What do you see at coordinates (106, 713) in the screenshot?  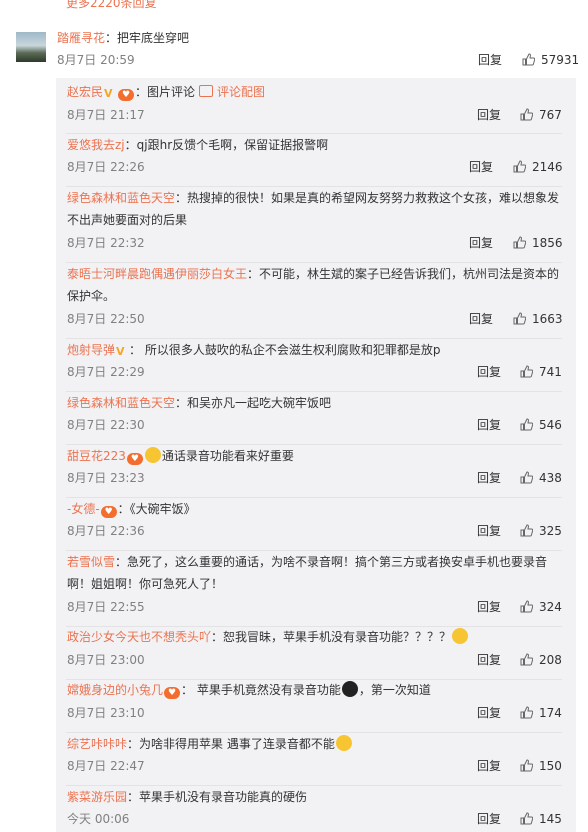 I see `reply-time: 8月7日 23:10` at bounding box center [106, 713].